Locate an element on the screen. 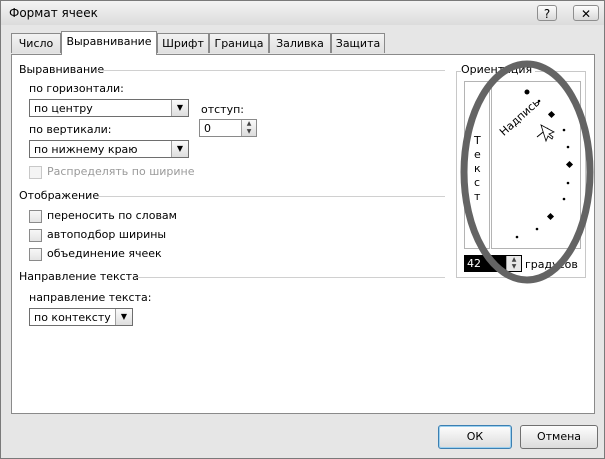  vertical-text-box: Т е к с т is located at coordinates (477, 165).